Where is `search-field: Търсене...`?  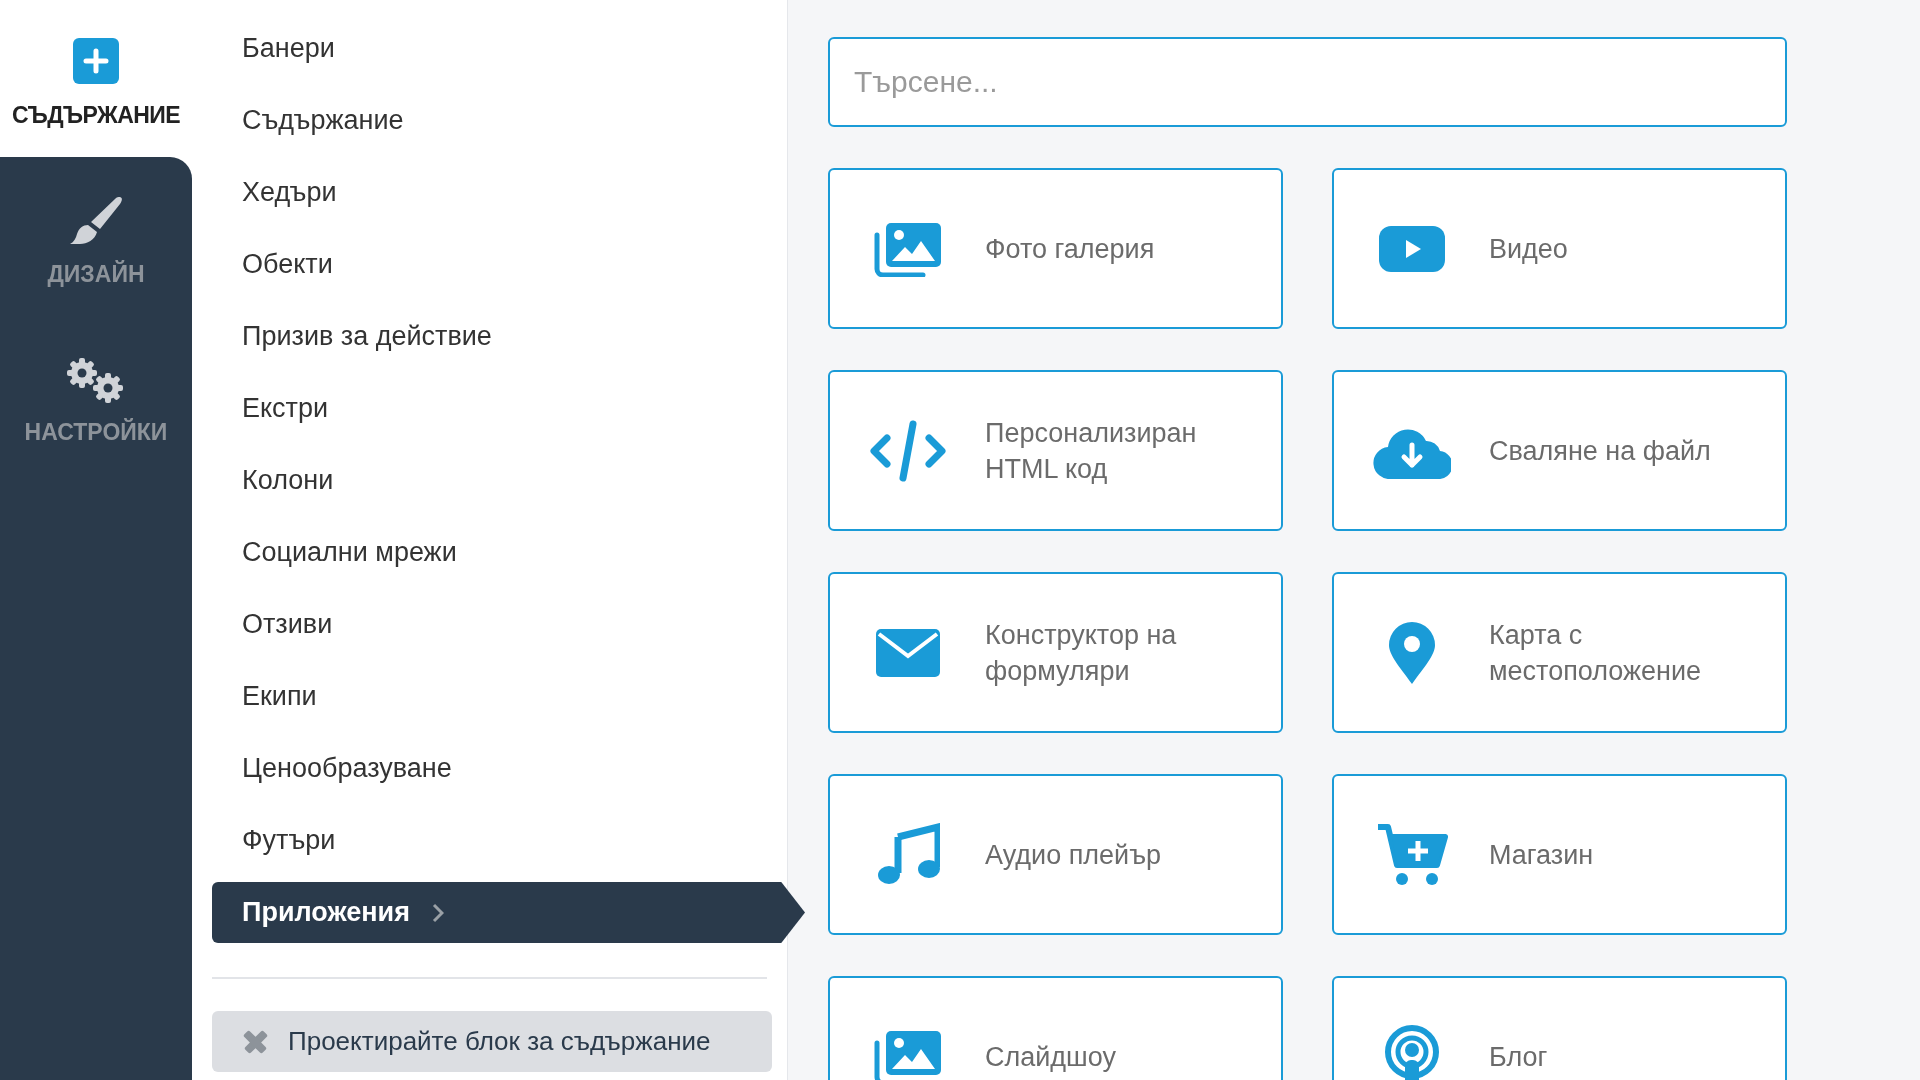 search-field: Търсене... is located at coordinates (1307, 82).